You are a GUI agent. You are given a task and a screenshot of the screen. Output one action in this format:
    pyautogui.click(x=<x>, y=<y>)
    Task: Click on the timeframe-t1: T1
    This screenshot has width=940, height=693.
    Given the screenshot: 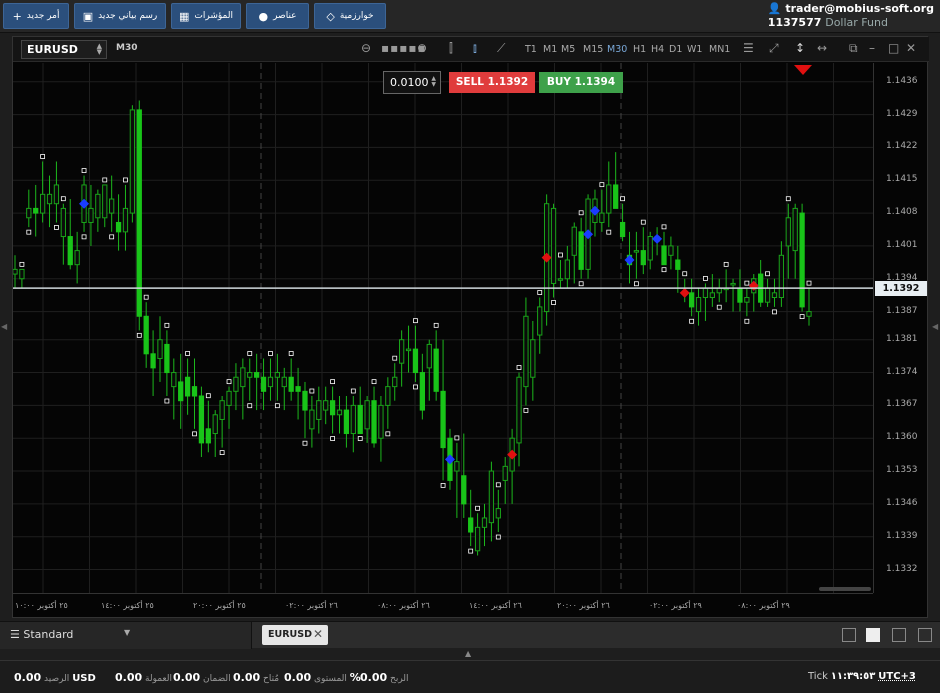 What is the action you would take?
    pyautogui.click(x=531, y=49)
    